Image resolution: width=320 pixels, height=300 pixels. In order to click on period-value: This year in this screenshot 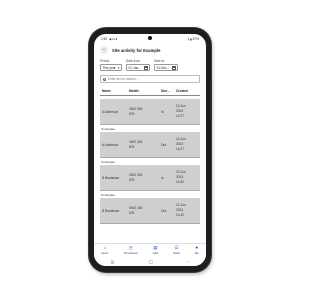, I will do `click(109, 67)`.